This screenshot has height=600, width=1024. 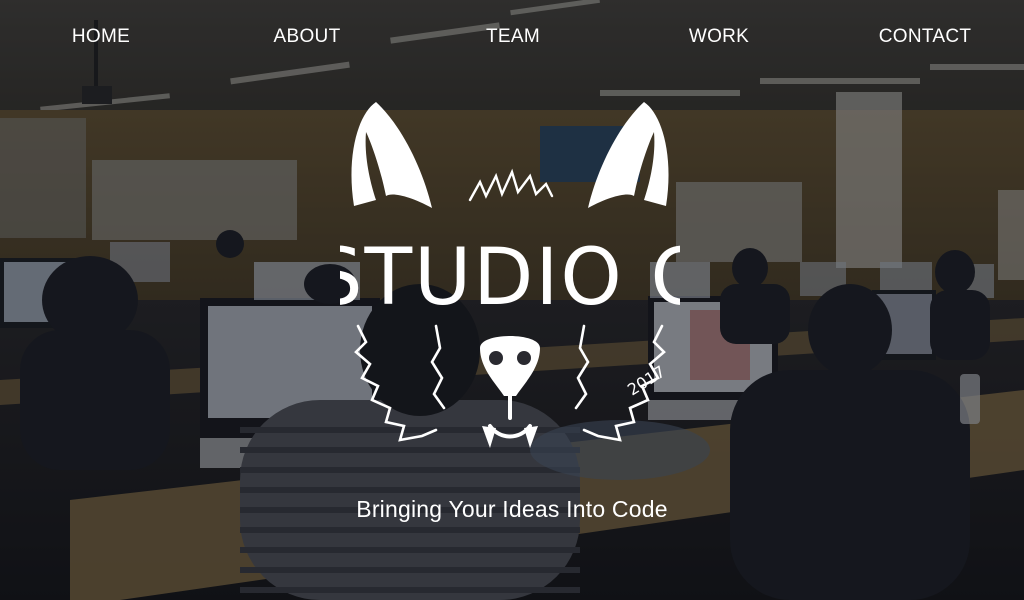 I want to click on nav-contact-link: CONTACT, so click(x=925, y=37).